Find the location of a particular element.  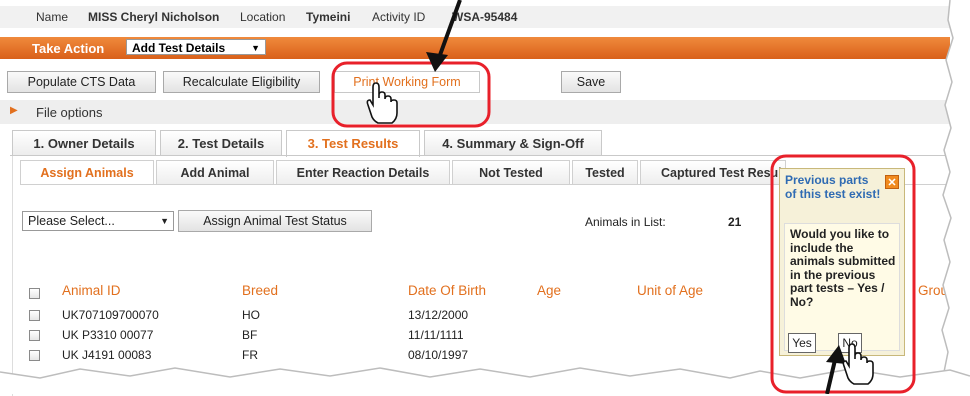

torn-edge-bottom is located at coordinates (485, 381).